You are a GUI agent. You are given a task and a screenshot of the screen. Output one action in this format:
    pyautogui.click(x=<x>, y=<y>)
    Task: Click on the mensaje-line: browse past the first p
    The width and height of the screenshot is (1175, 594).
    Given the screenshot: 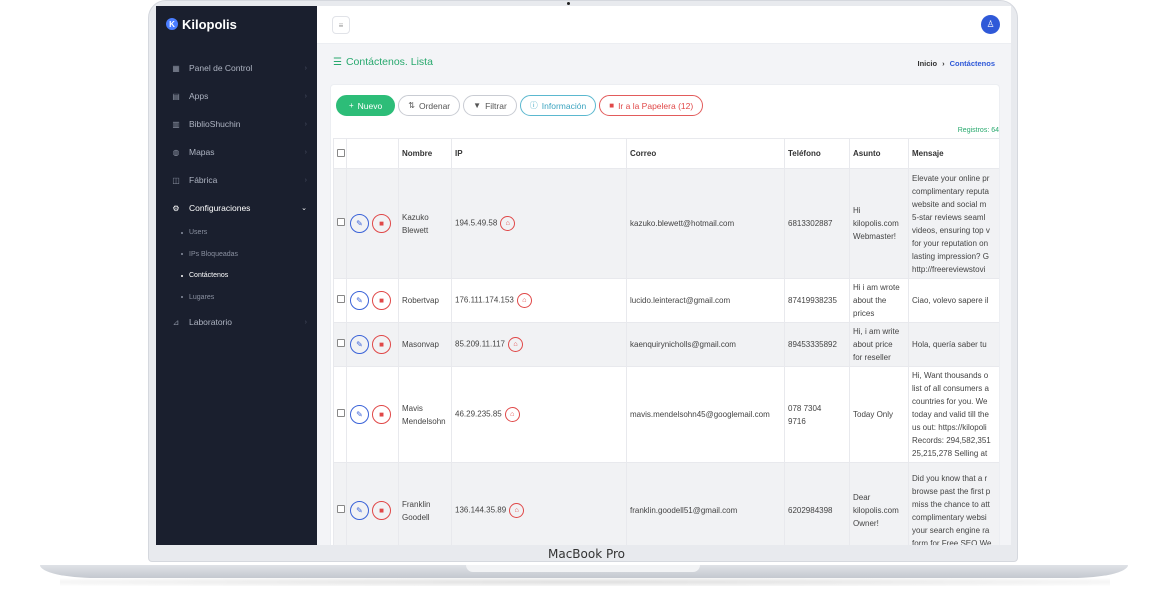 What is the action you would take?
    pyautogui.click(x=951, y=491)
    